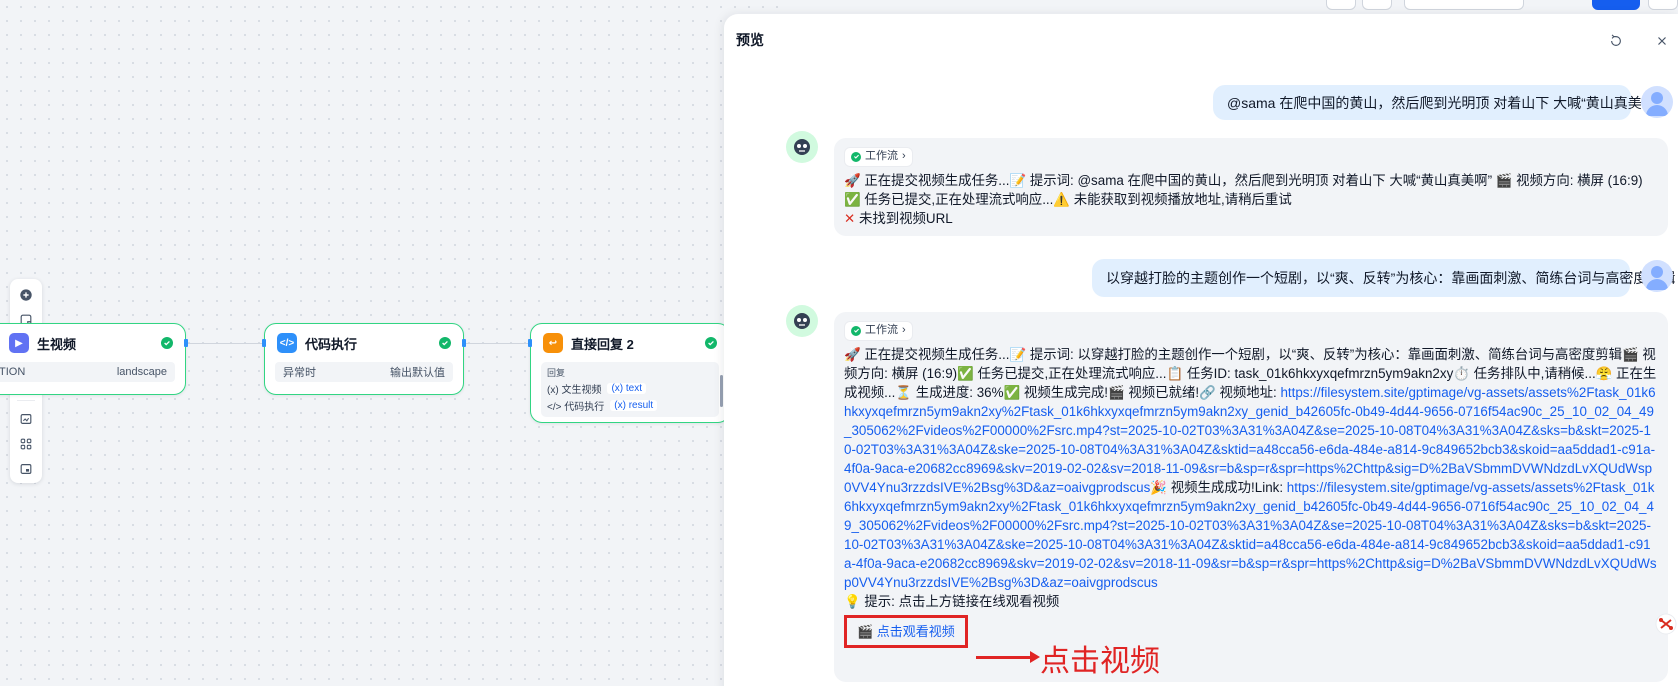 This screenshot has height=686, width=1678. Describe the element at coordinates (19, 343) in the screenshot. I see `video-node-icon: ▶` at that location.